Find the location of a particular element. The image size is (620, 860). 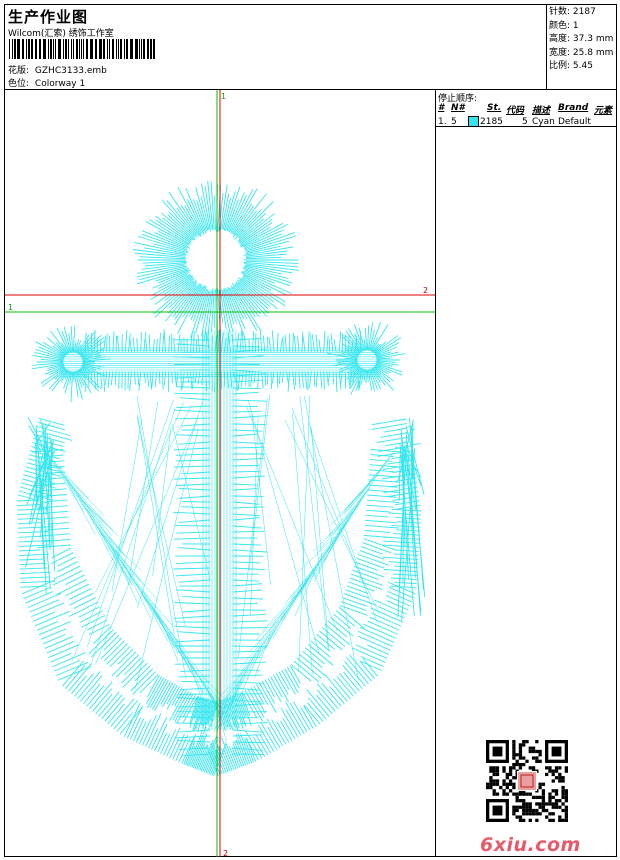

column-header-code: 代码 is located at coordinates (515, 111).